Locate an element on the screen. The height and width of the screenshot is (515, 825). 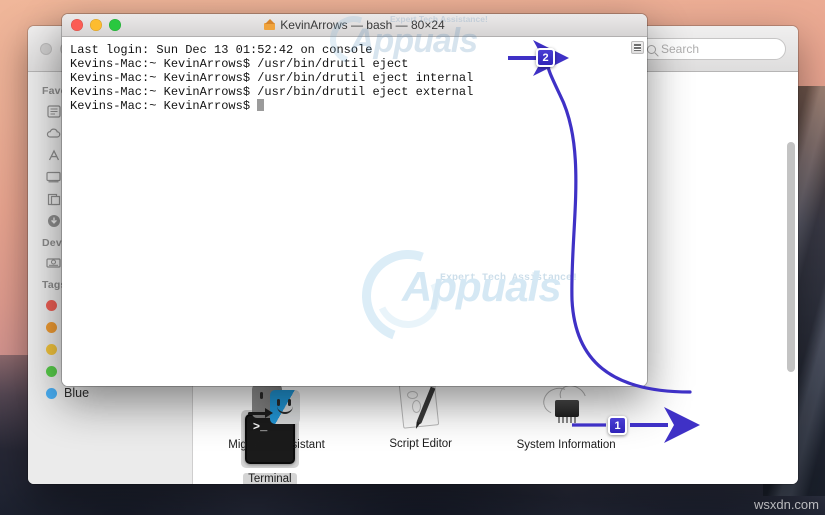
watermark-brand: Appuals is located at coordinates (482, 286).